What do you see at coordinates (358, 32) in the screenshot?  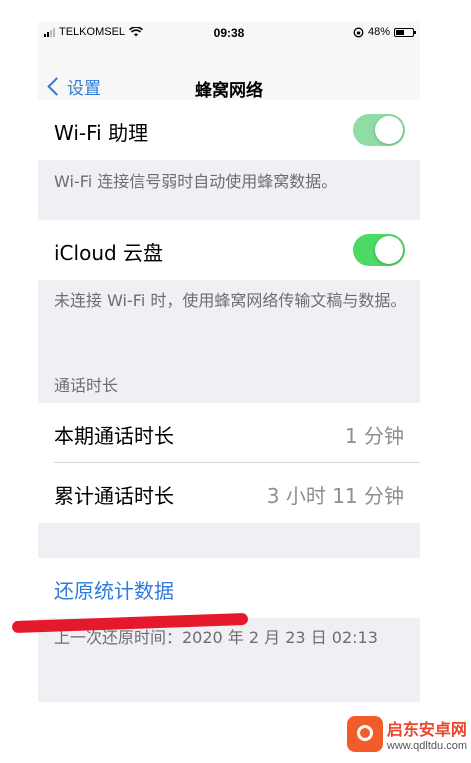 I see `orientation-lock-icon` at bounding box center [358, 32].